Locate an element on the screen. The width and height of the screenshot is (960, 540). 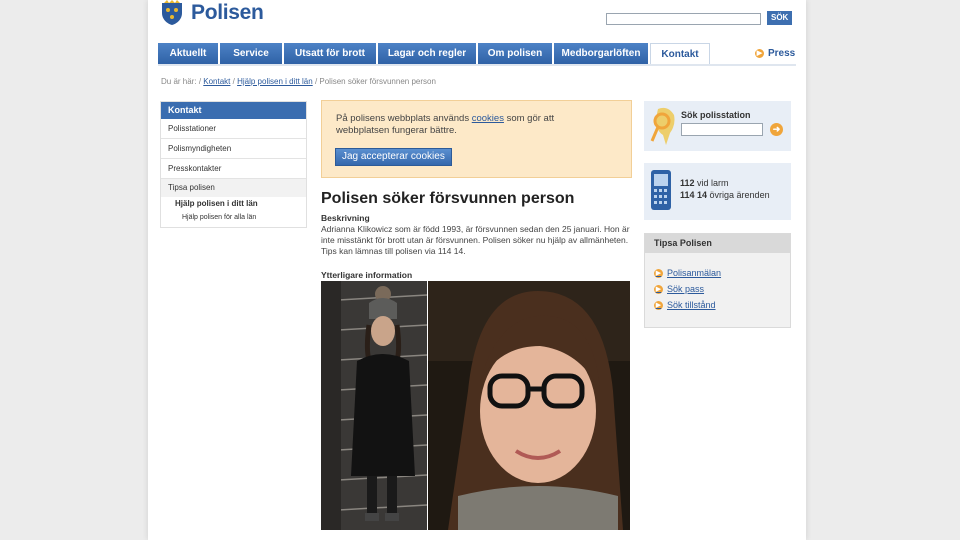
press-label: Press is located at coordinates (782, 53).